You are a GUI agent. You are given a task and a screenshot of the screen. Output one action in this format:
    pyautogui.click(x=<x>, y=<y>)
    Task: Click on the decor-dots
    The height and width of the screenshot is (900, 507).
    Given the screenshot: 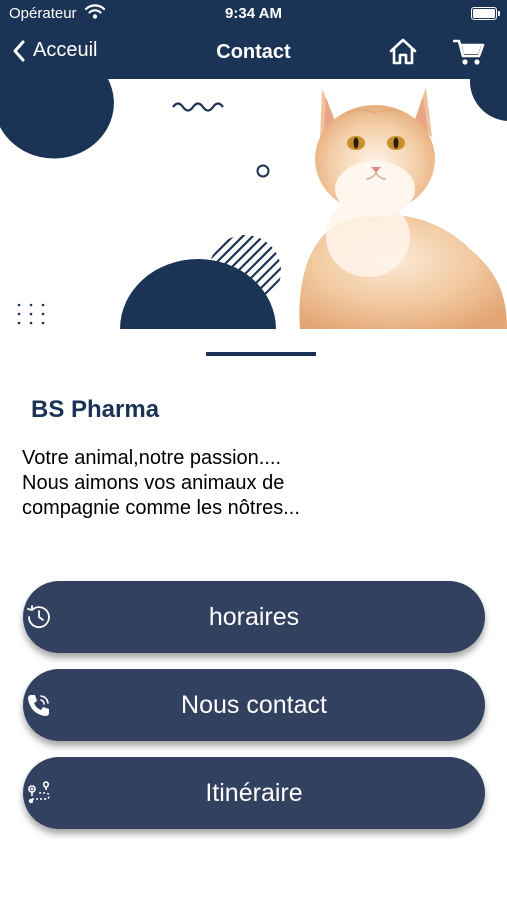 What is the action you would take?
    pyautogui.click(x=31, y=314)
    